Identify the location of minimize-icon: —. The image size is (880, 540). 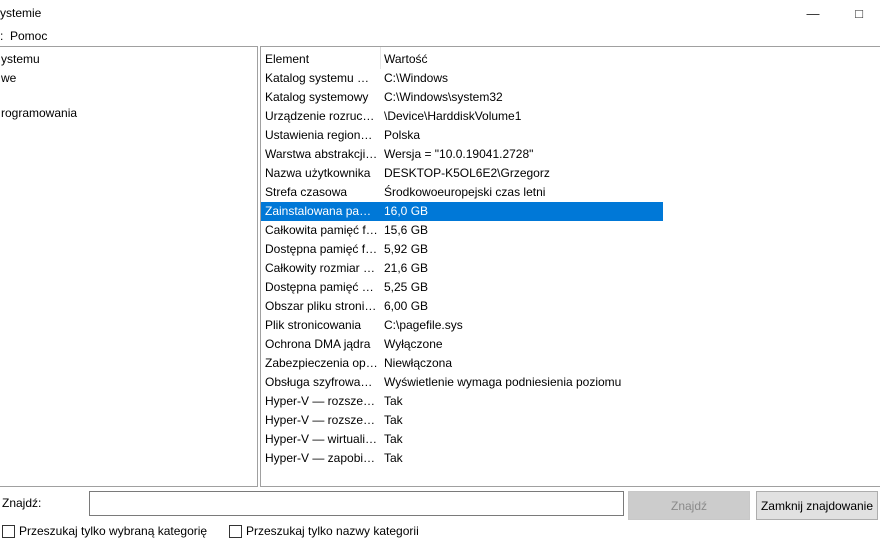
(813, 13).